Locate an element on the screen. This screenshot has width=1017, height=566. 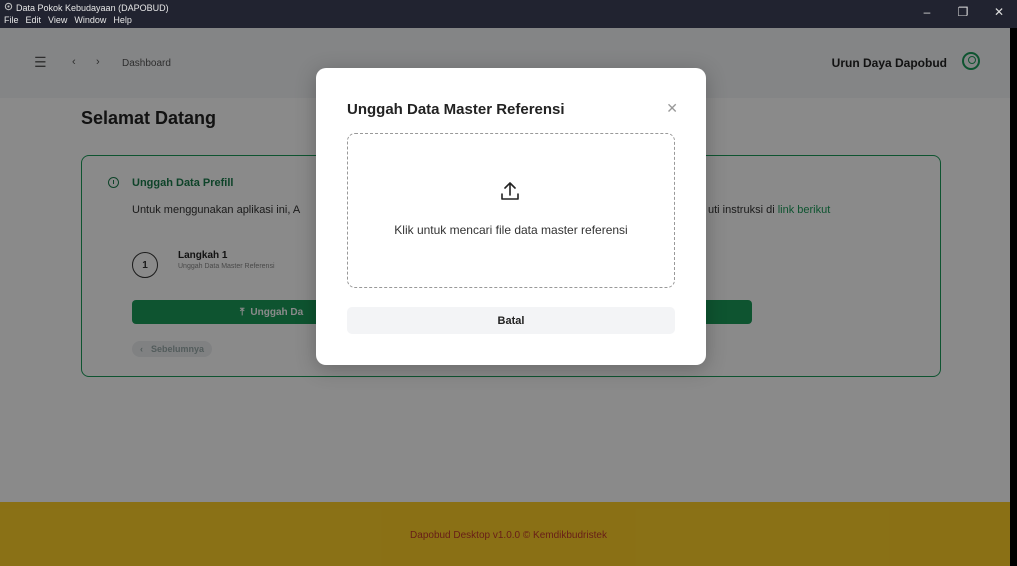
window-controls: – ❐ ✕ is located at coordinates (963, 12).